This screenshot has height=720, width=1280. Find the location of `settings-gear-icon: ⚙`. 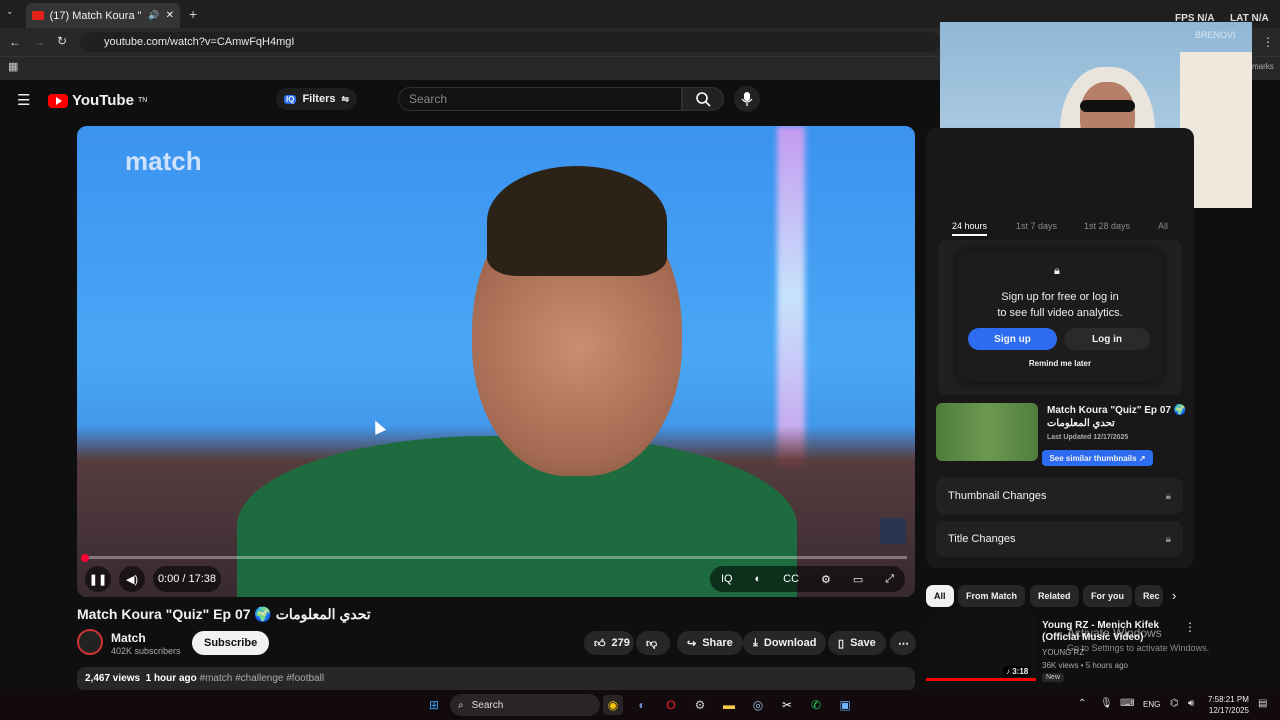

settings-gear-icon: ⚙ is located at coordinates (826, 579).